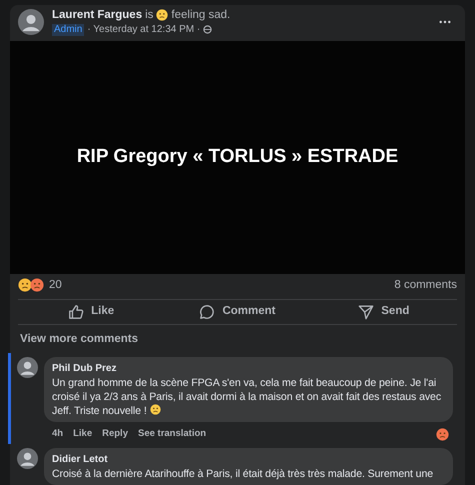 The height and width of the screenshot is (485, 475). I want to click on reply-link: Reply, so click(115, 434).